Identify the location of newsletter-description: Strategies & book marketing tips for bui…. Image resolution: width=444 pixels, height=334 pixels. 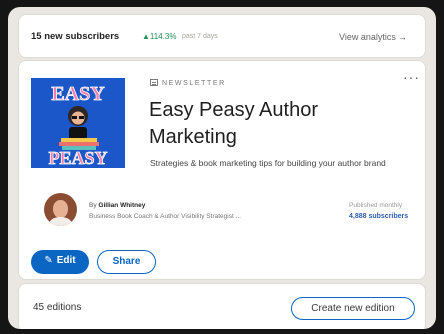
(268, 163).